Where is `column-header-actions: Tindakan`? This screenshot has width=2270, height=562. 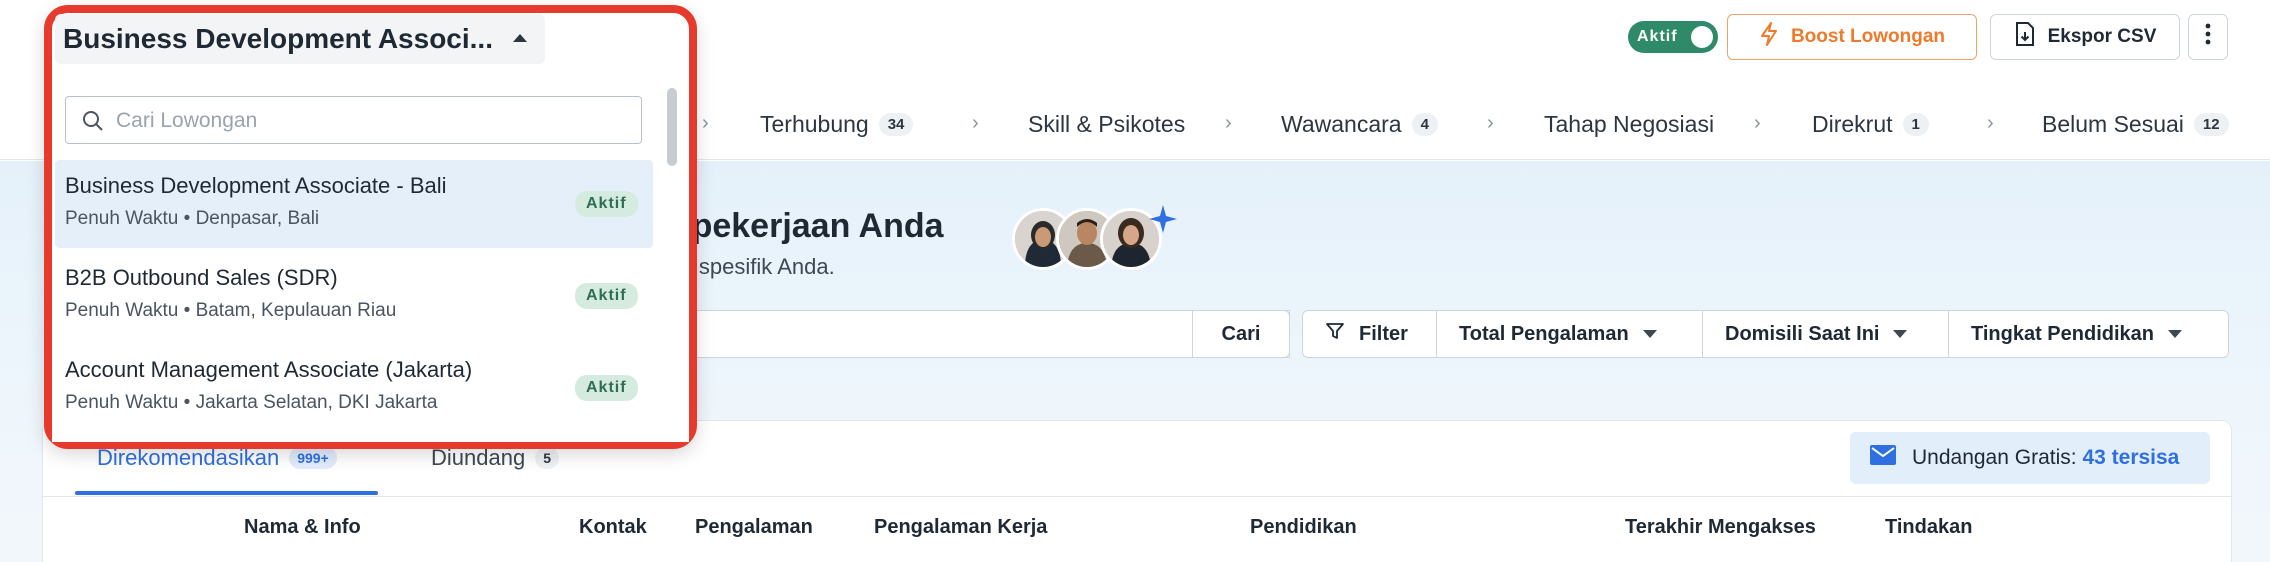 column-header-actions: Tindakan is located at coordinates (1929, 527).